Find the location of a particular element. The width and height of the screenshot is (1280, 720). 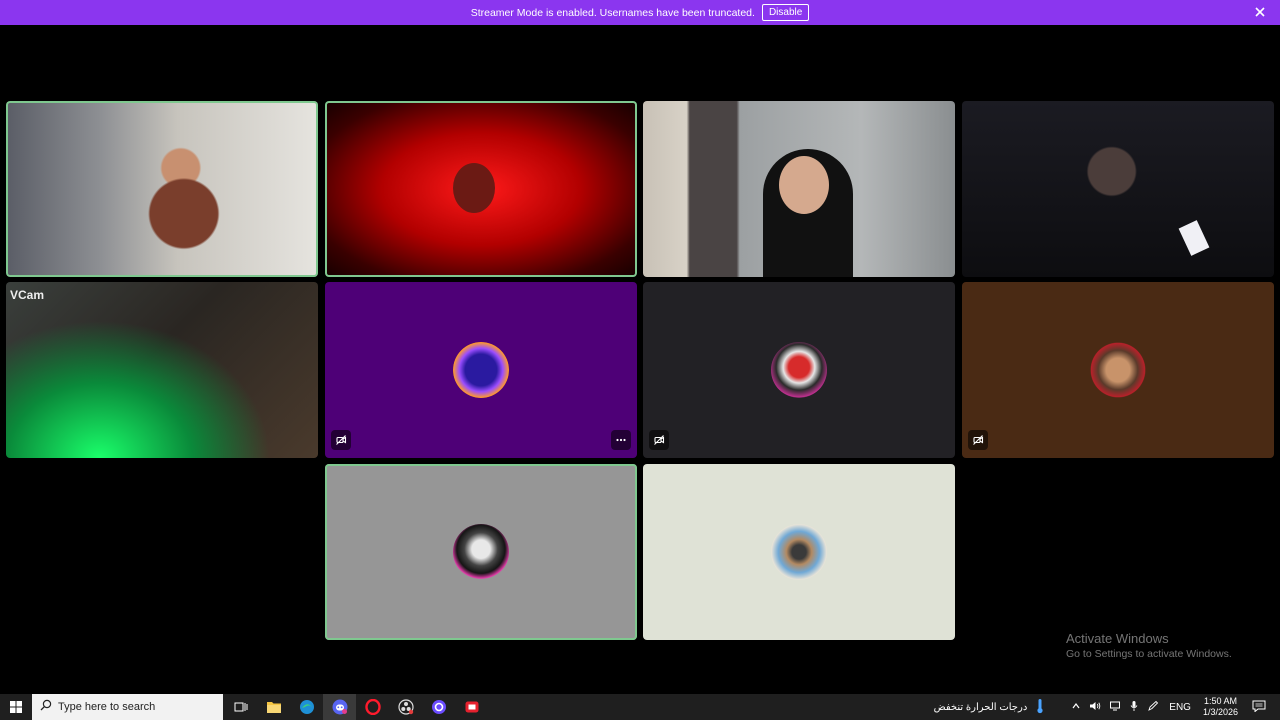

windows-taskbar: درجات الحرارة تنخفض ENG 1:50 AM 1/3/2026 is located at coordinates (640, 707).